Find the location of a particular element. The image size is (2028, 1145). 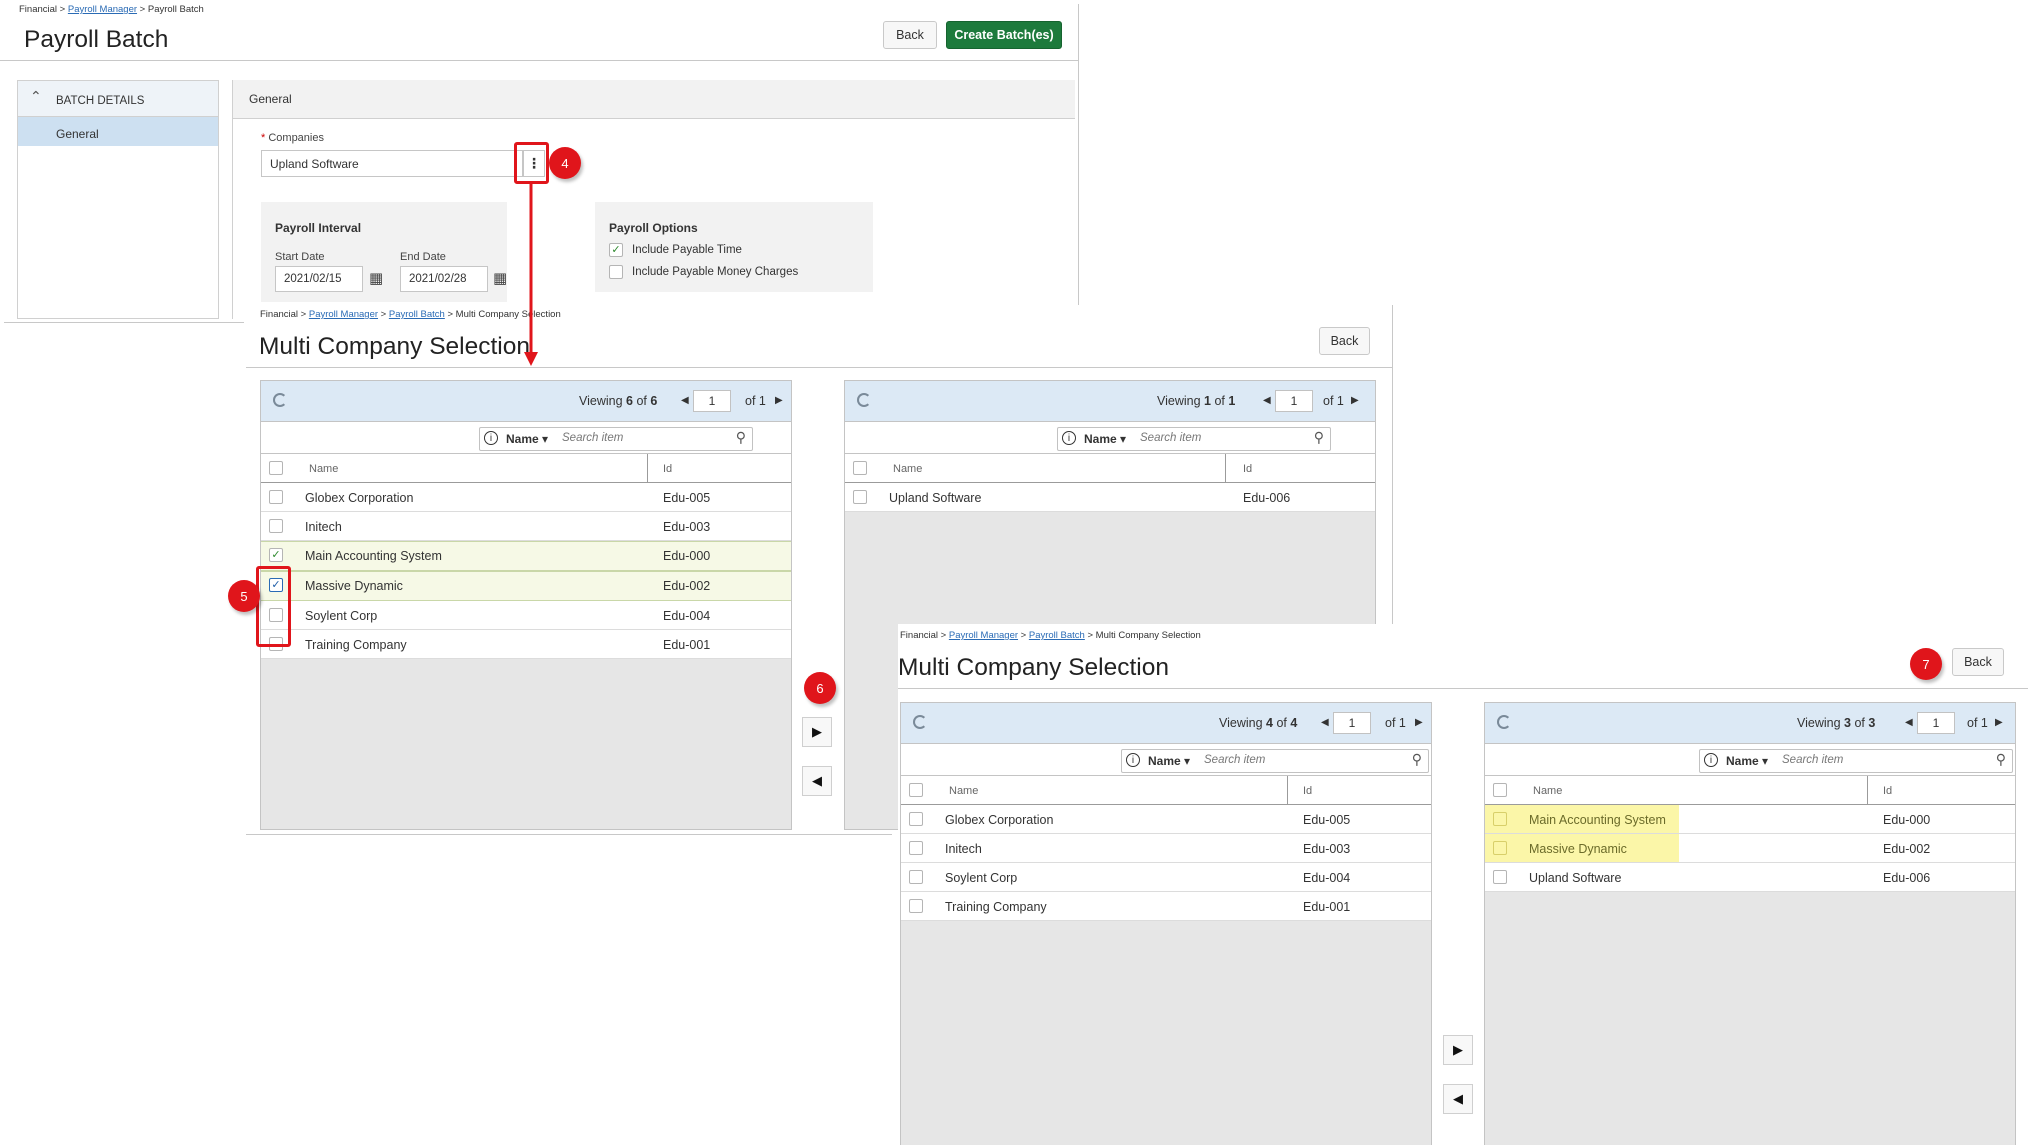

start-date-field: 2021/02/15 is located at coordinates (319, 279).